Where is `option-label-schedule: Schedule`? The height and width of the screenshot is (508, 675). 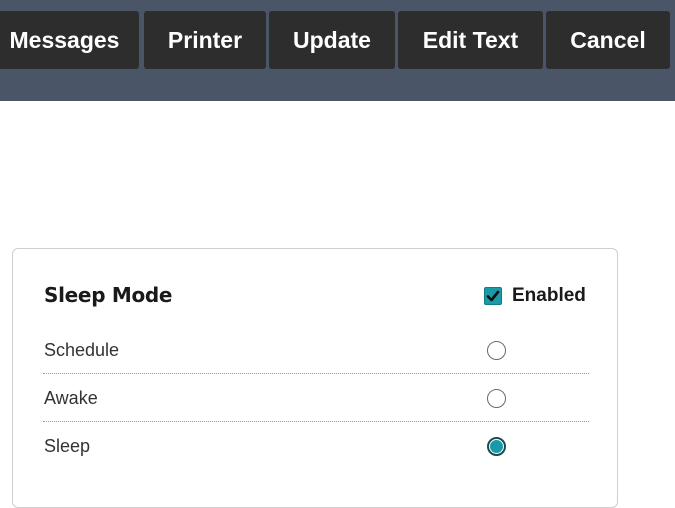
option-label-schedule: Schedule is located at coordinates (82, 350).